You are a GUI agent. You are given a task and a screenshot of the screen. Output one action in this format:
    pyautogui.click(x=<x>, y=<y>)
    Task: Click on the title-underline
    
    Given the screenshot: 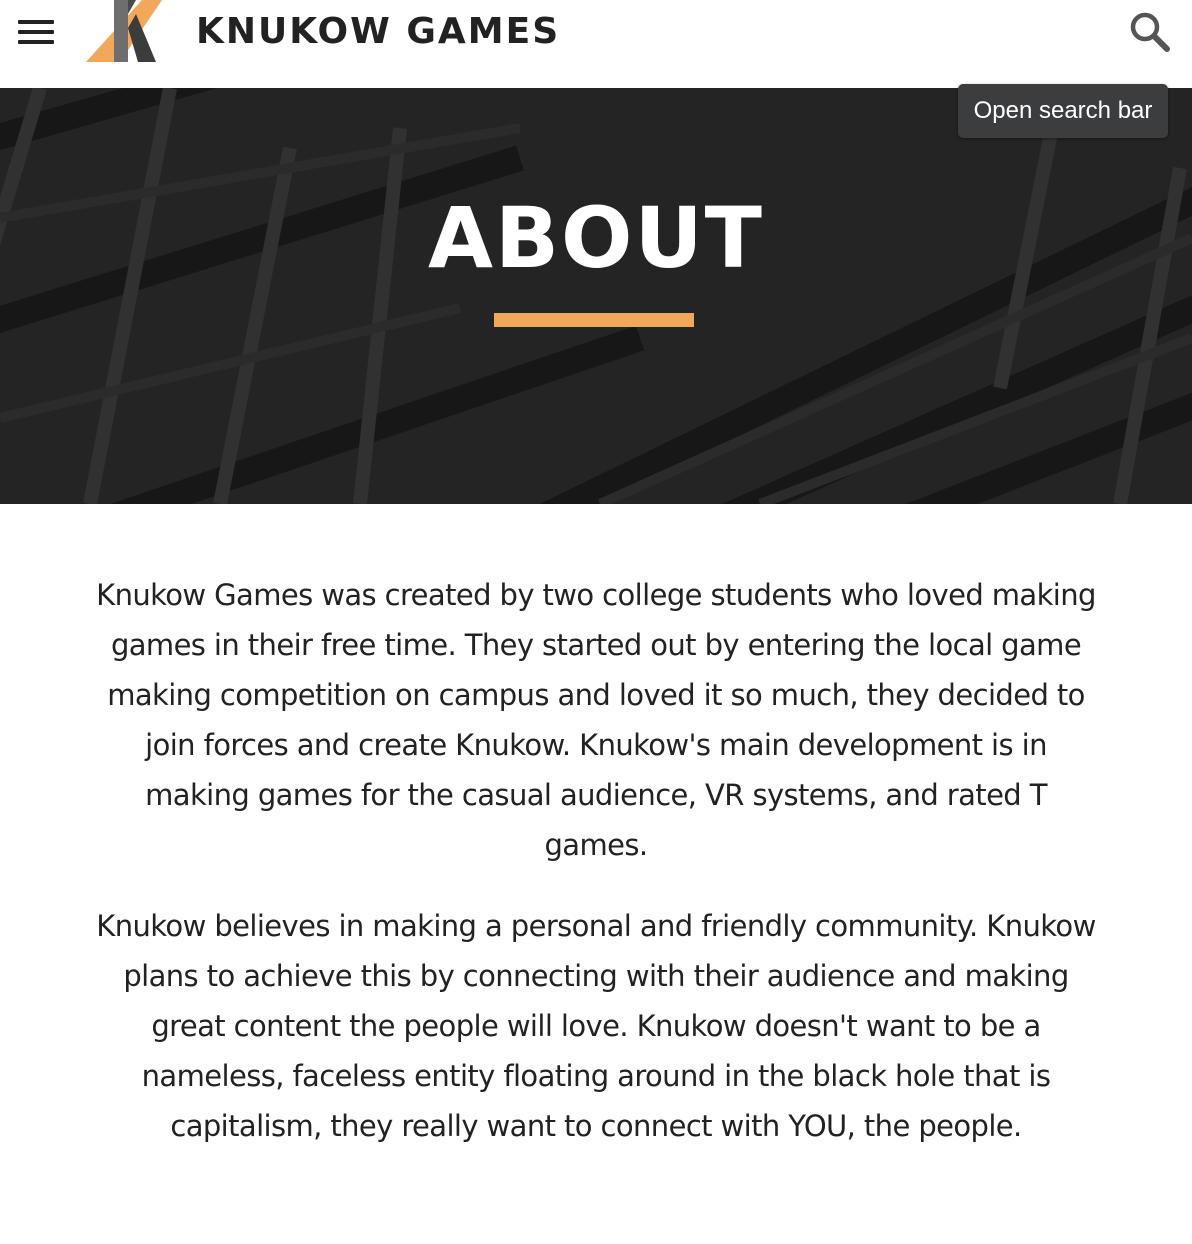 What is the action you would take?
    pyautogui.click(x=594, y=320)
    